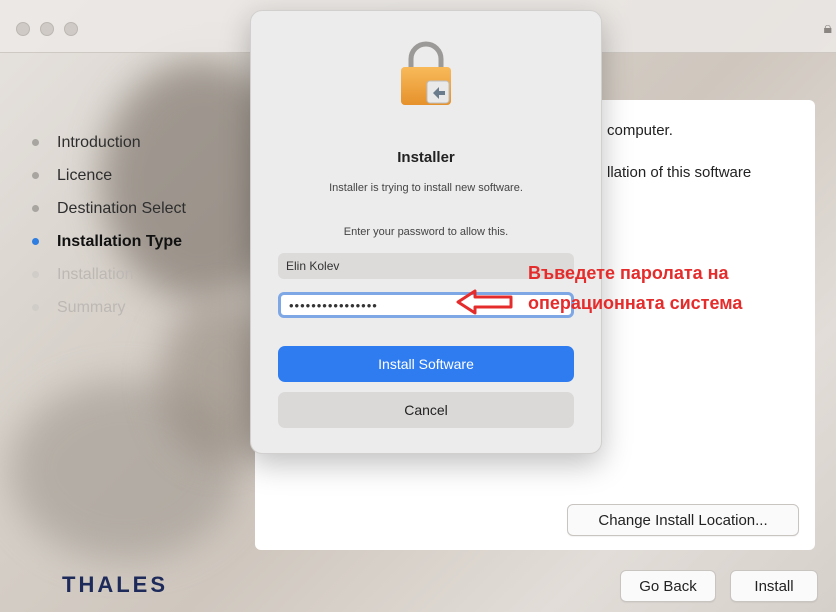  I want to click on step-label: Destination Select, so click(121, 208).